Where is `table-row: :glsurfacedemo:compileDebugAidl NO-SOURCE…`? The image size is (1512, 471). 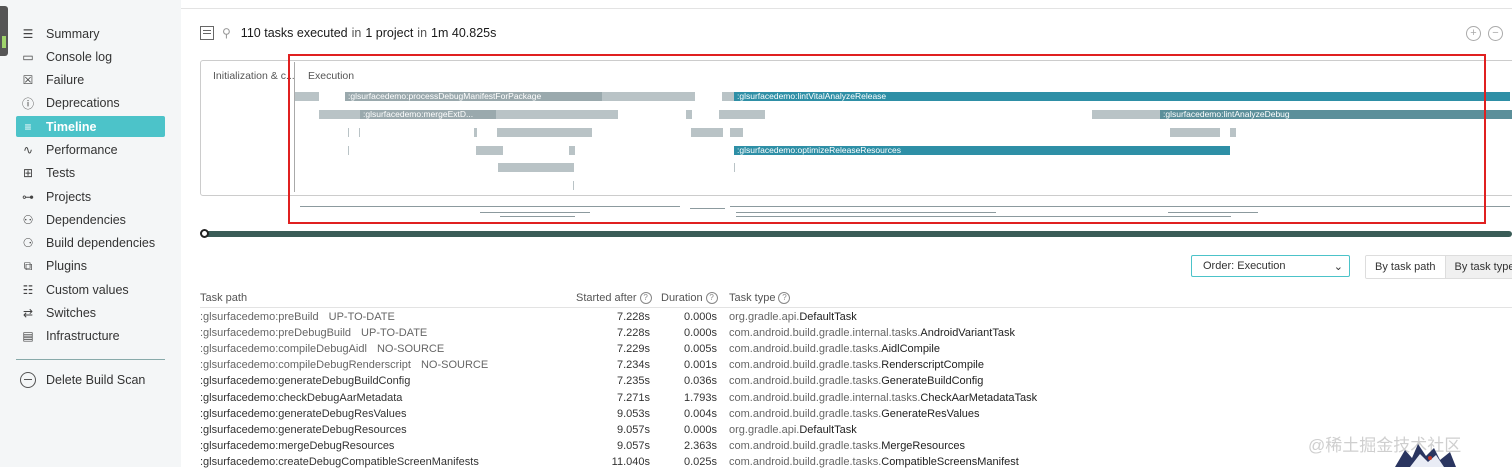
table-row: :glsurfacedemo:compileDebugAidl NO-SOURCE… is located at coordinates (756, 350).